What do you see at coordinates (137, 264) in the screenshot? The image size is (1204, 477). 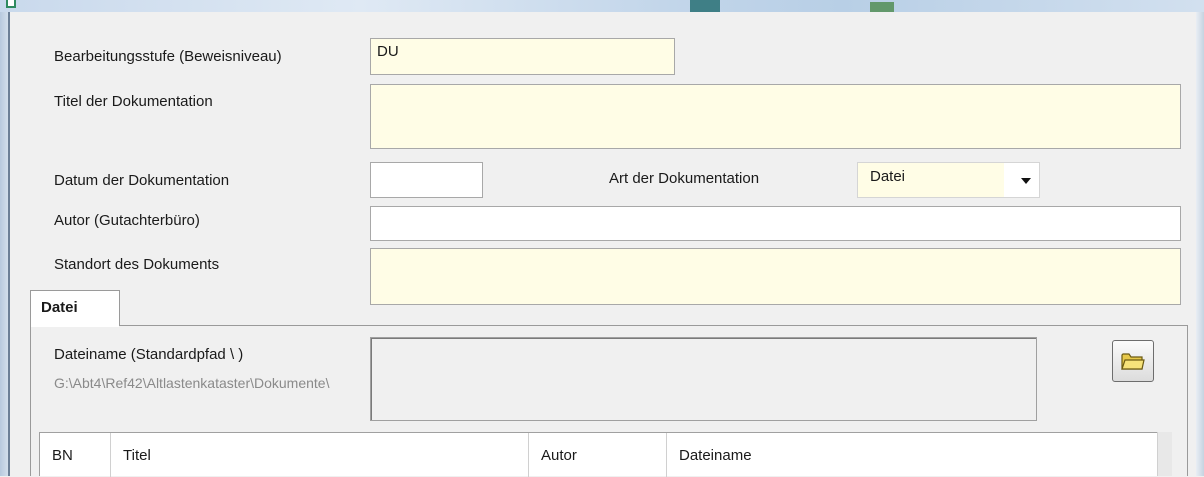 I see `standort-label: Standort des Dokuments` at bounding box center [137, 264].